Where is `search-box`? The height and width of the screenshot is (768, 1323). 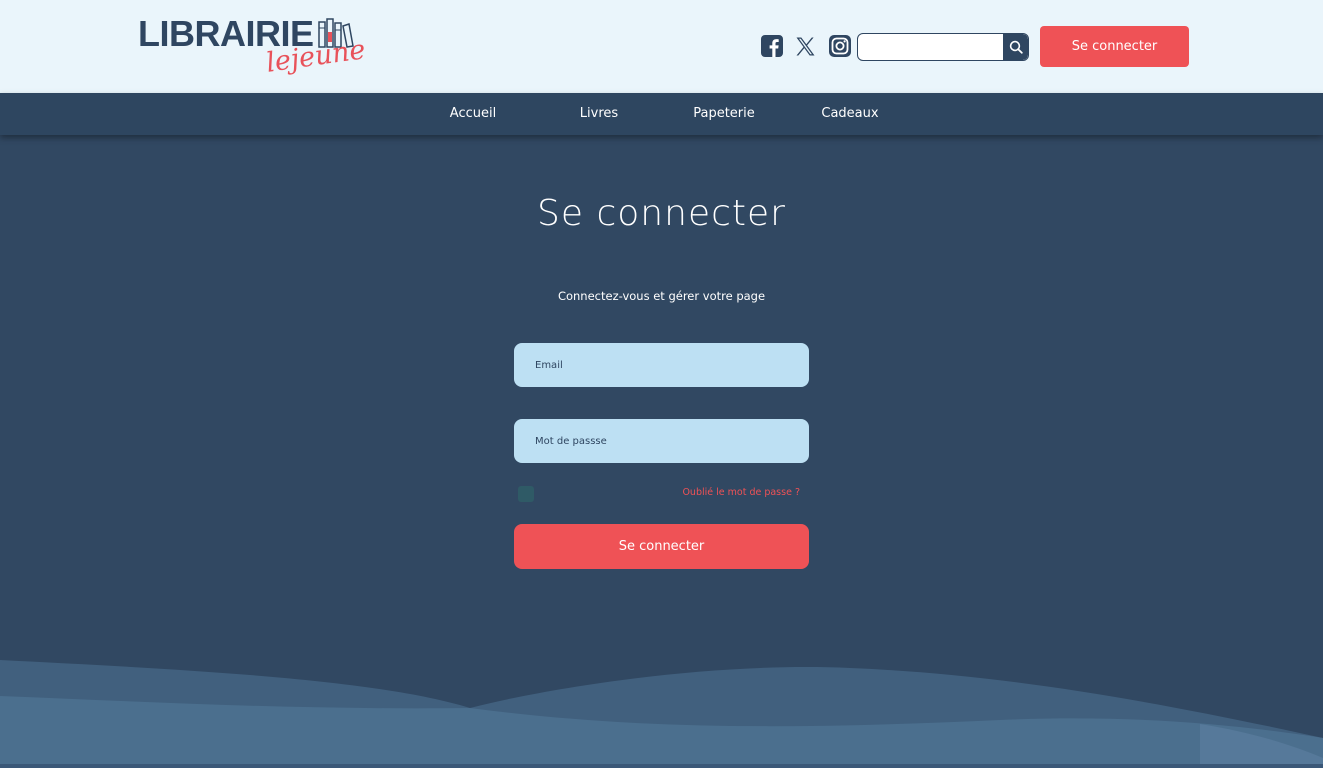 search-box is located at coordinates (943, 47).